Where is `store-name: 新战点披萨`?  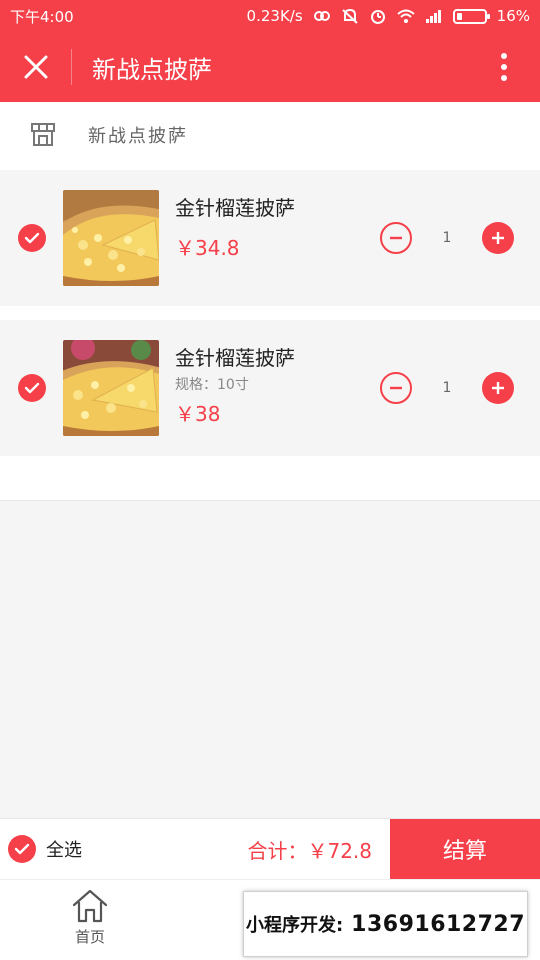 store-name: 新战点披萨 is located at coordinates (138, 136).